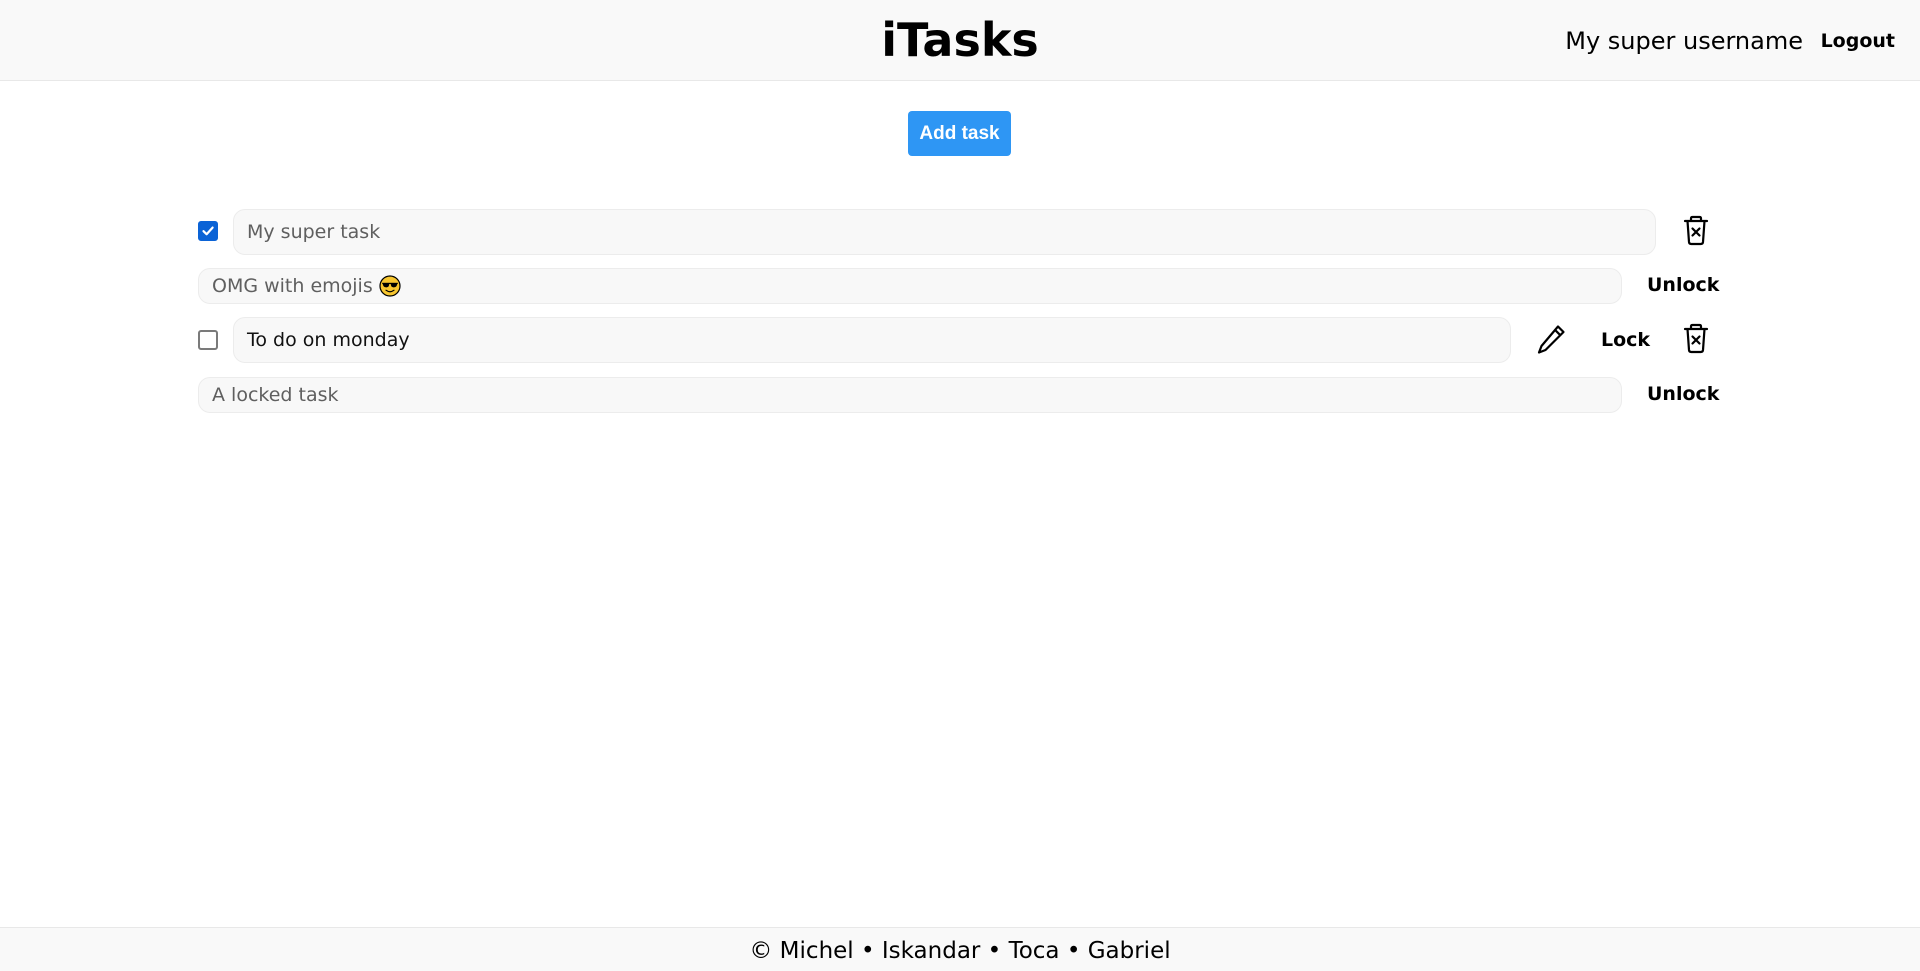  What do you see at coordinates (1551, 342) in the screenshot?
I see `pencil-icon` at bounding box center [1551, 342].